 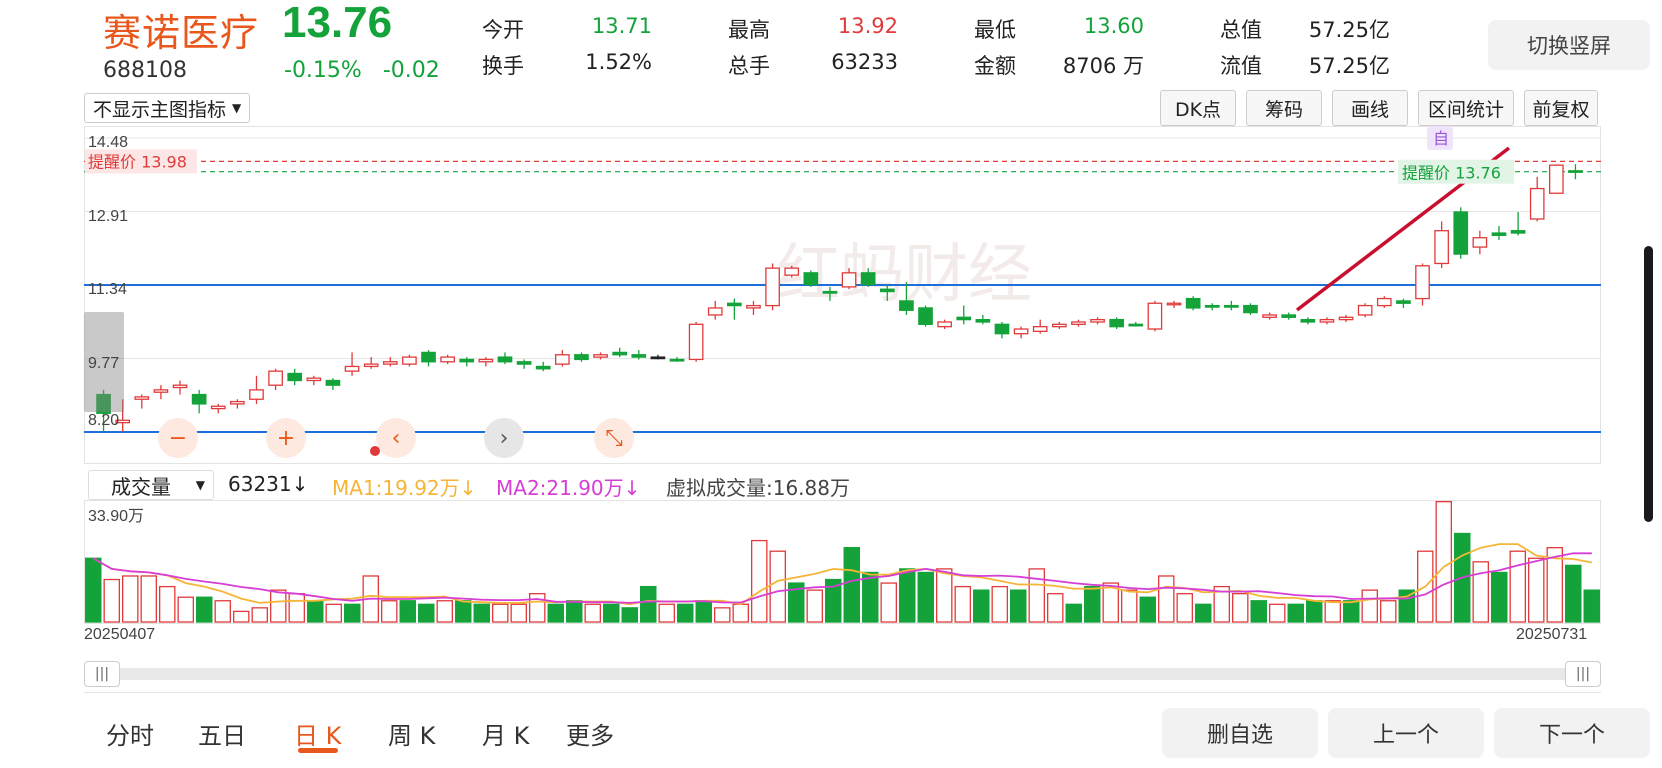 I want to click on scroll-left-button: ‹, so click(x=396, y=438).